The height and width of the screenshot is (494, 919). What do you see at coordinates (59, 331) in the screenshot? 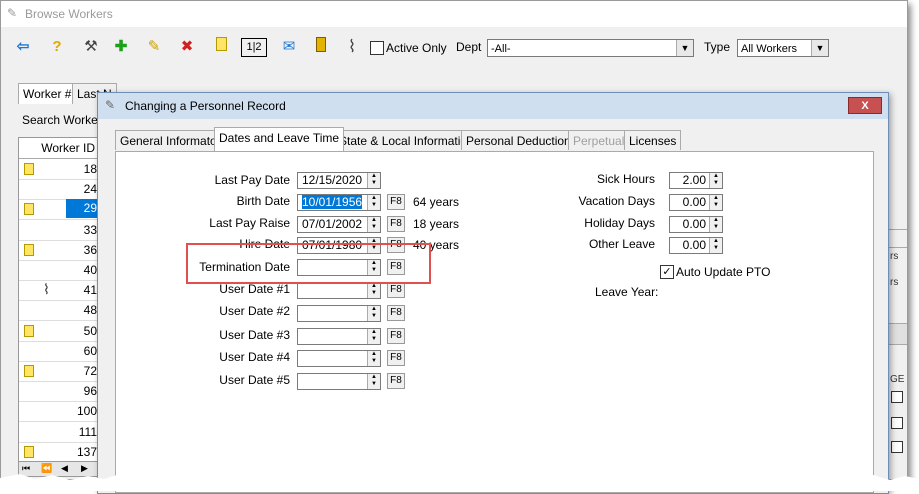
I see `table-row: 50` at bounding box center [59, 331].